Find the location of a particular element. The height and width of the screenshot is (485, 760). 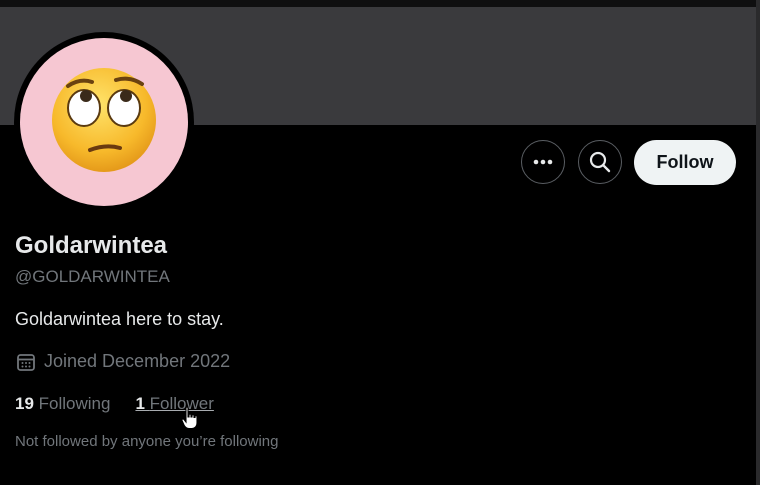

user-handle: @GOLDARWINTEA is located at coordinates (92, 276).